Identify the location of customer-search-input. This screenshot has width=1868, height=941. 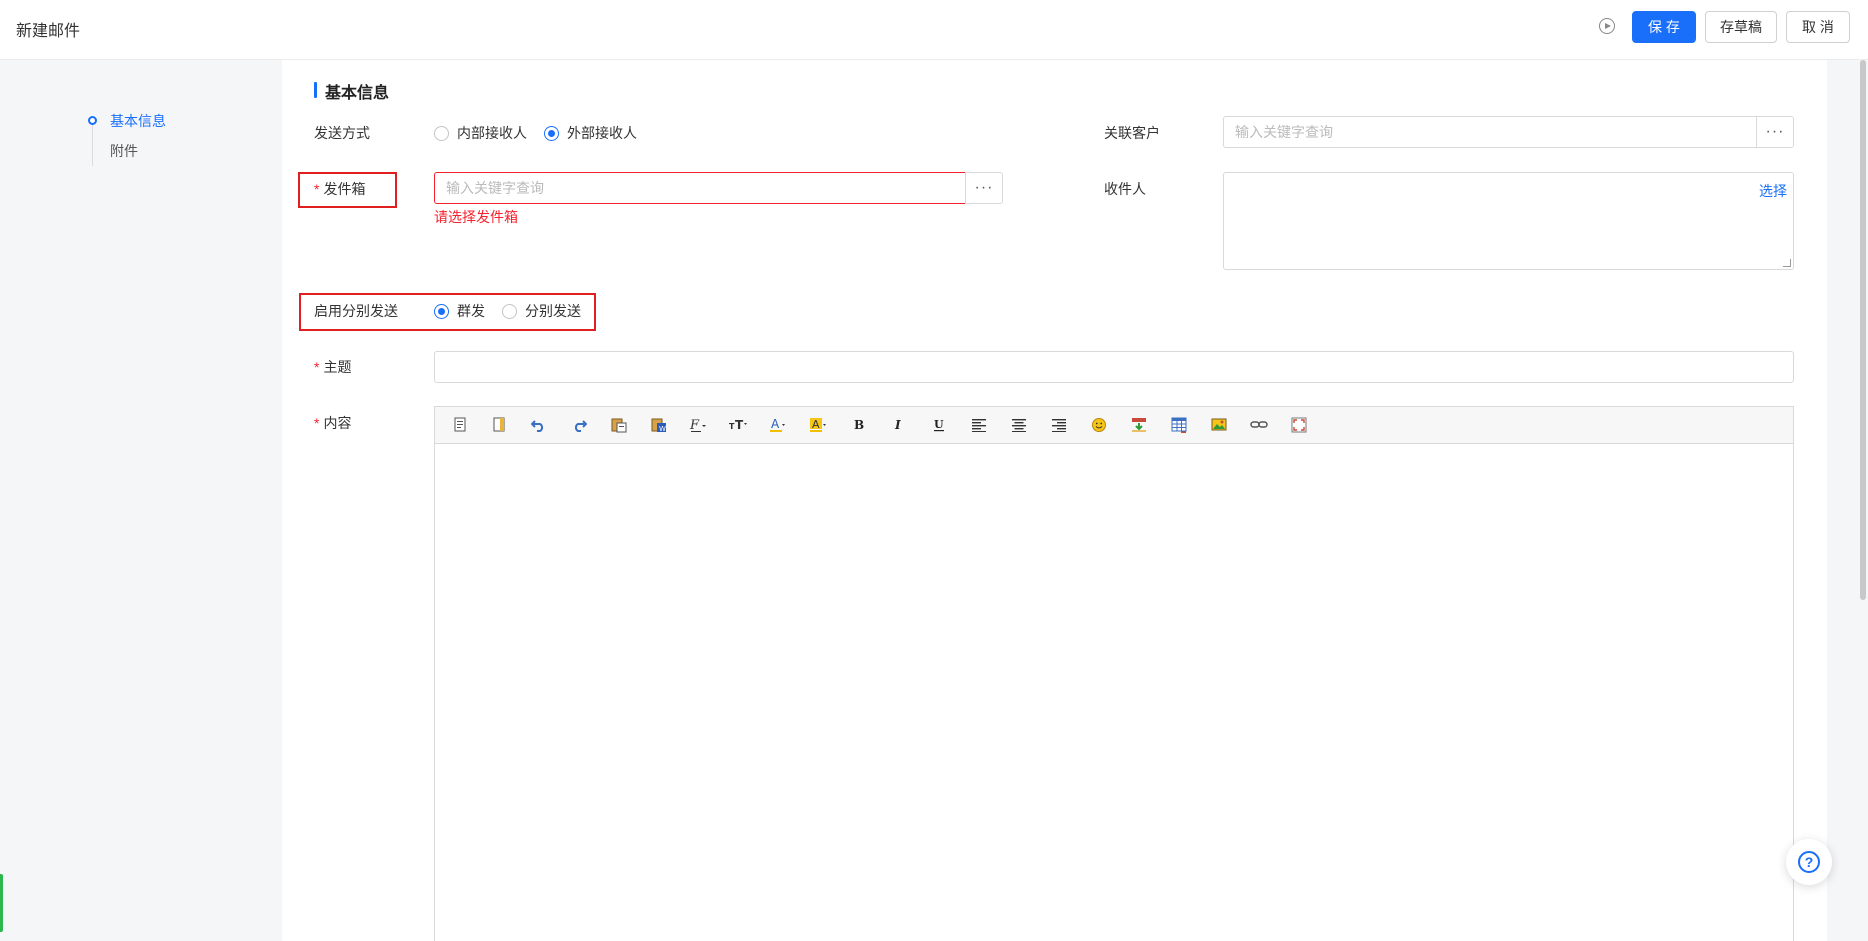
(1490, 132).